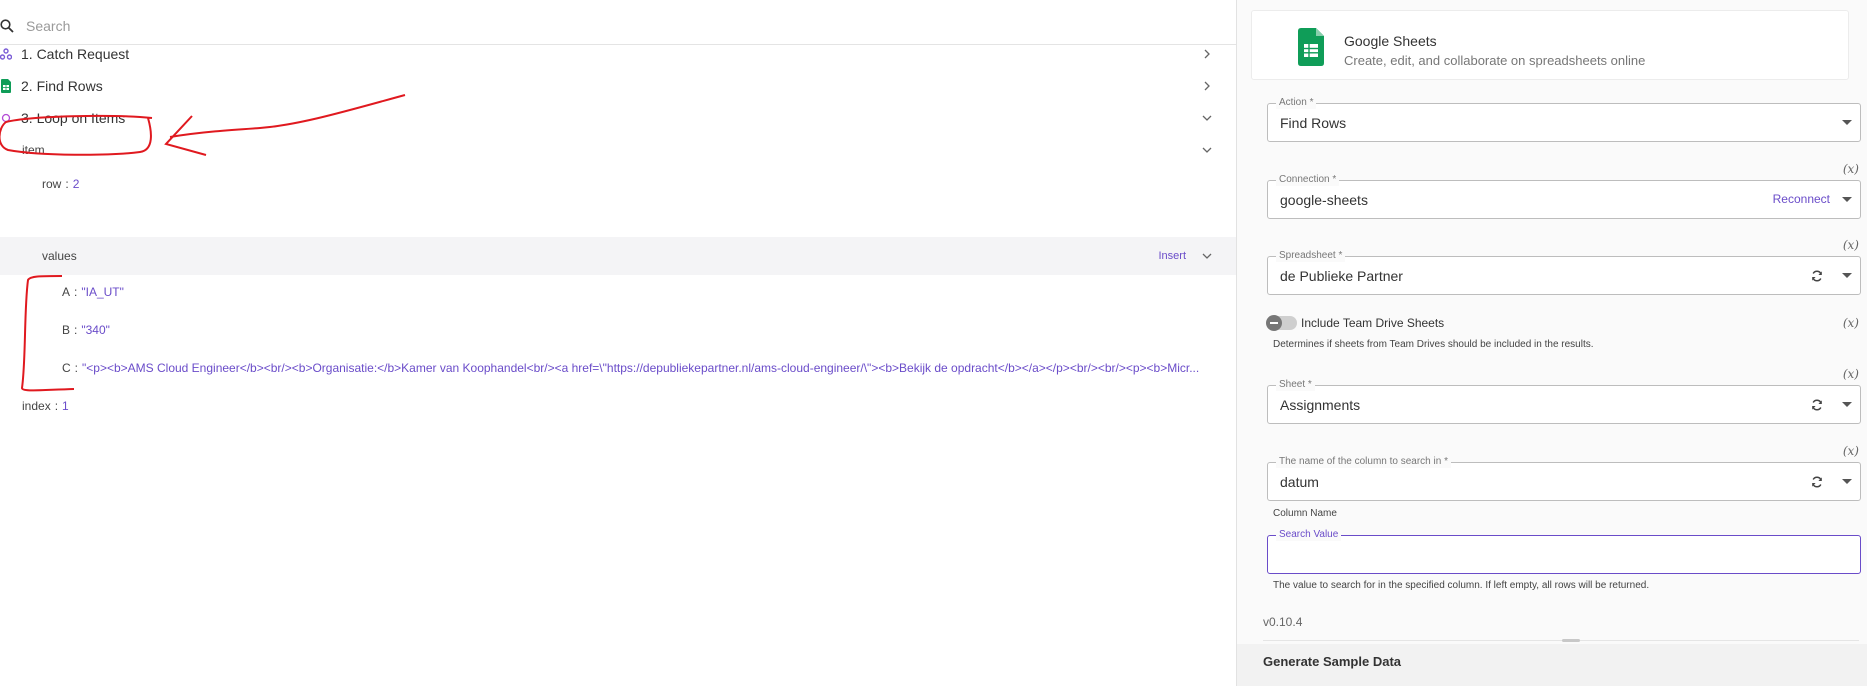  I want to click on search-value-input: Search Value, so click(1564, 551).